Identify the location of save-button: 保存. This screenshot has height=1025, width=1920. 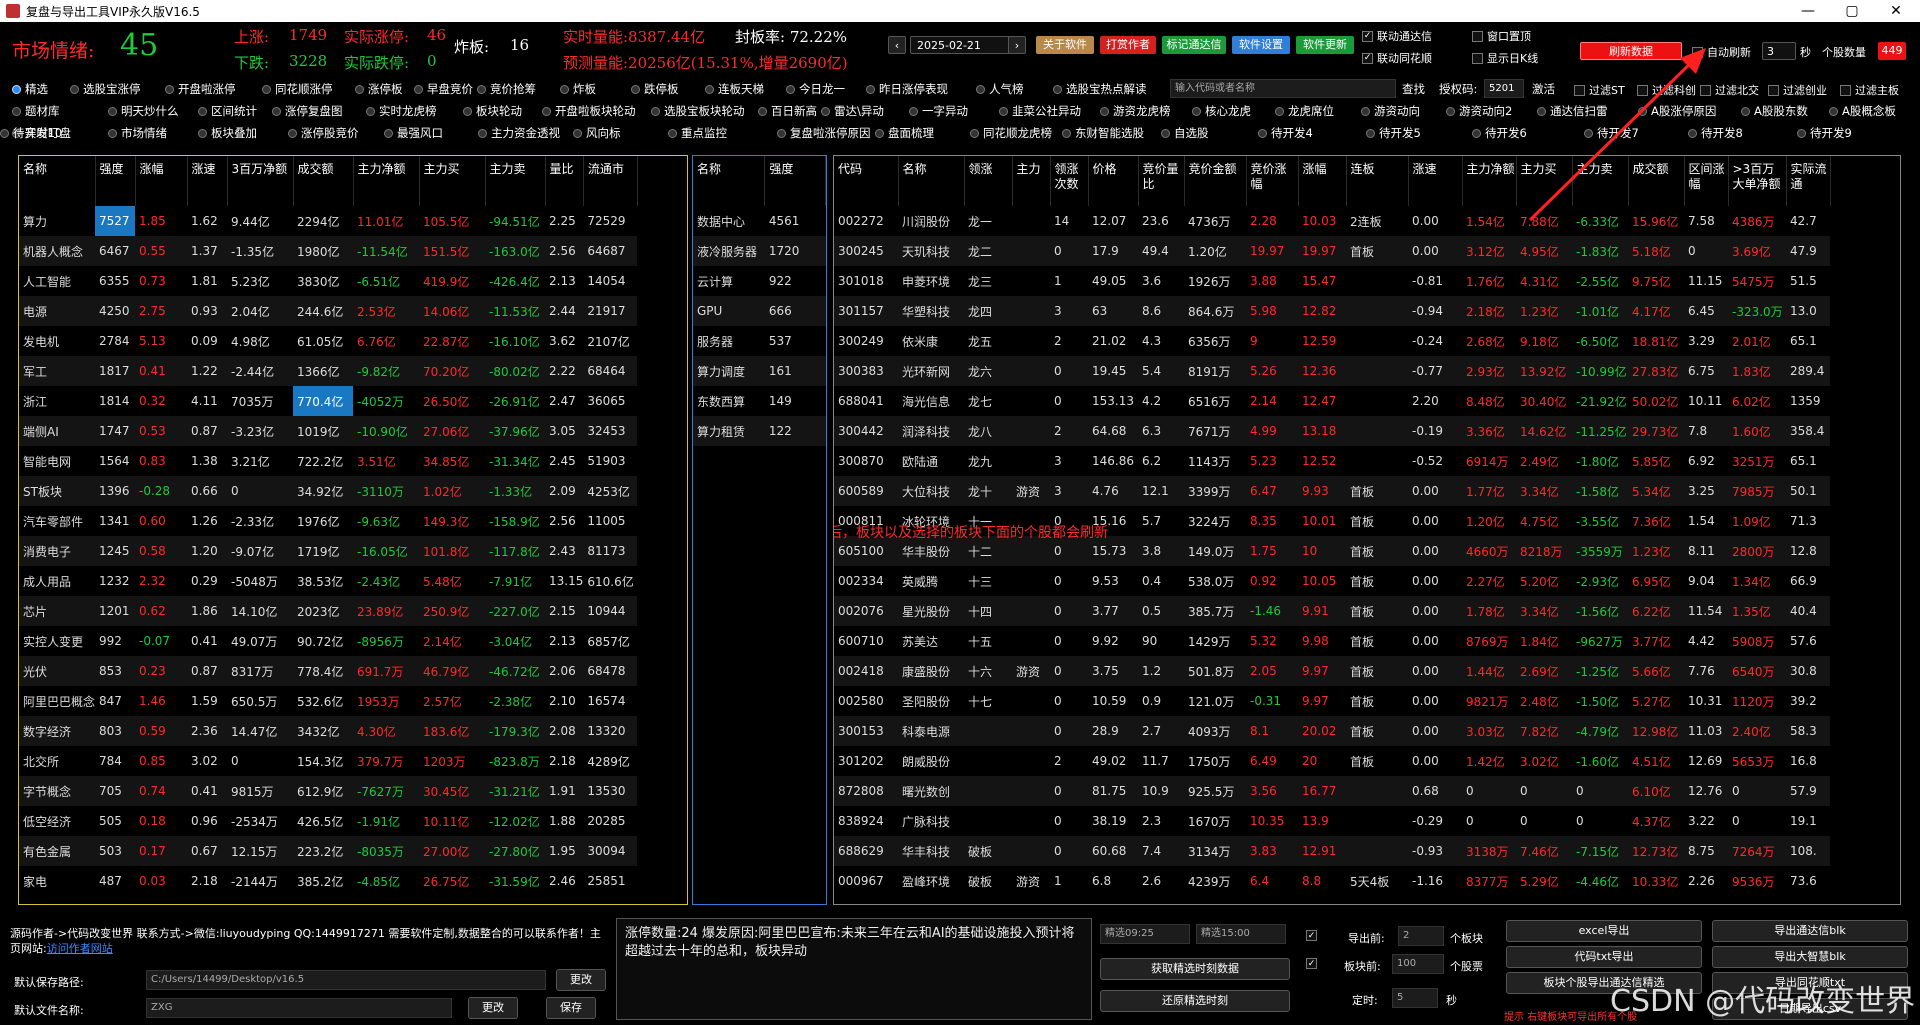
(571, 1008).